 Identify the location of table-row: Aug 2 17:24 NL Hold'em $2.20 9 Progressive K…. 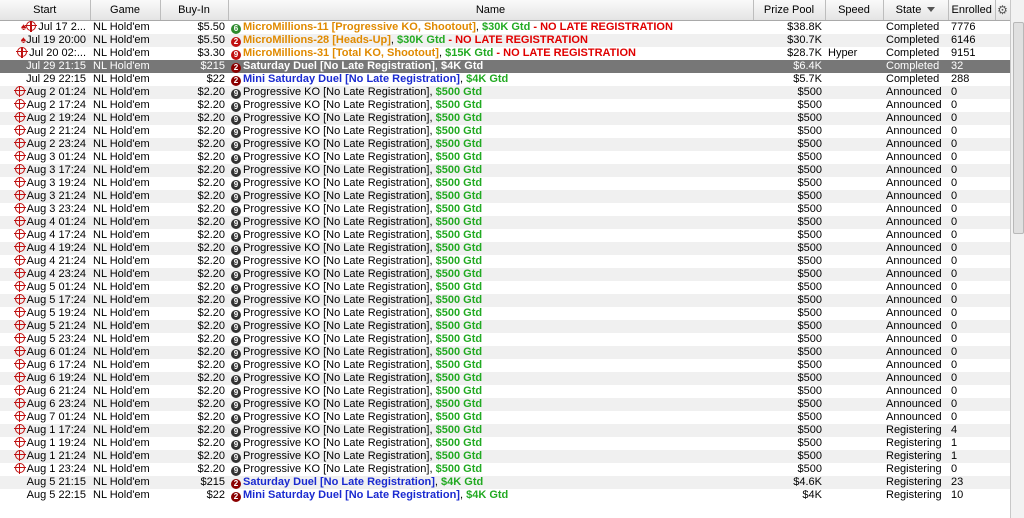
(505, 105).